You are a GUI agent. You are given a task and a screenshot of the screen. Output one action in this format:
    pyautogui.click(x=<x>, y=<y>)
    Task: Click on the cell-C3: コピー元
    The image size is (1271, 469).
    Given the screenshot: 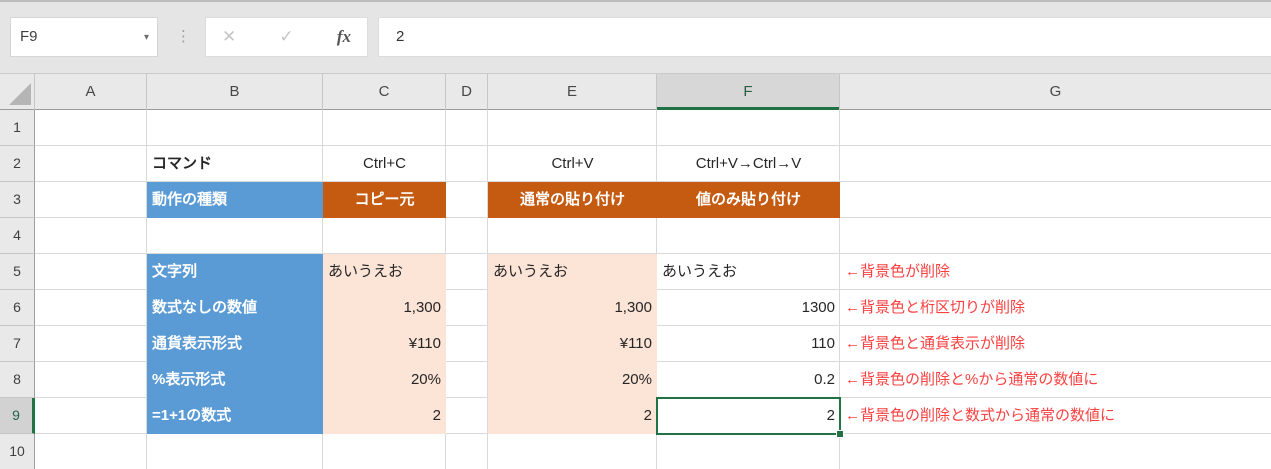 What is the action you would take?
    pyautogui.click(x=384, y=200)
    